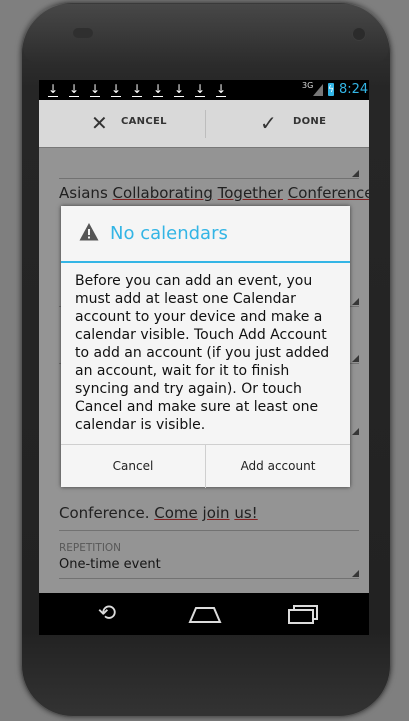 This screenshot has width=409, height=721. I want to click on signal-icon, so click(318, 90).